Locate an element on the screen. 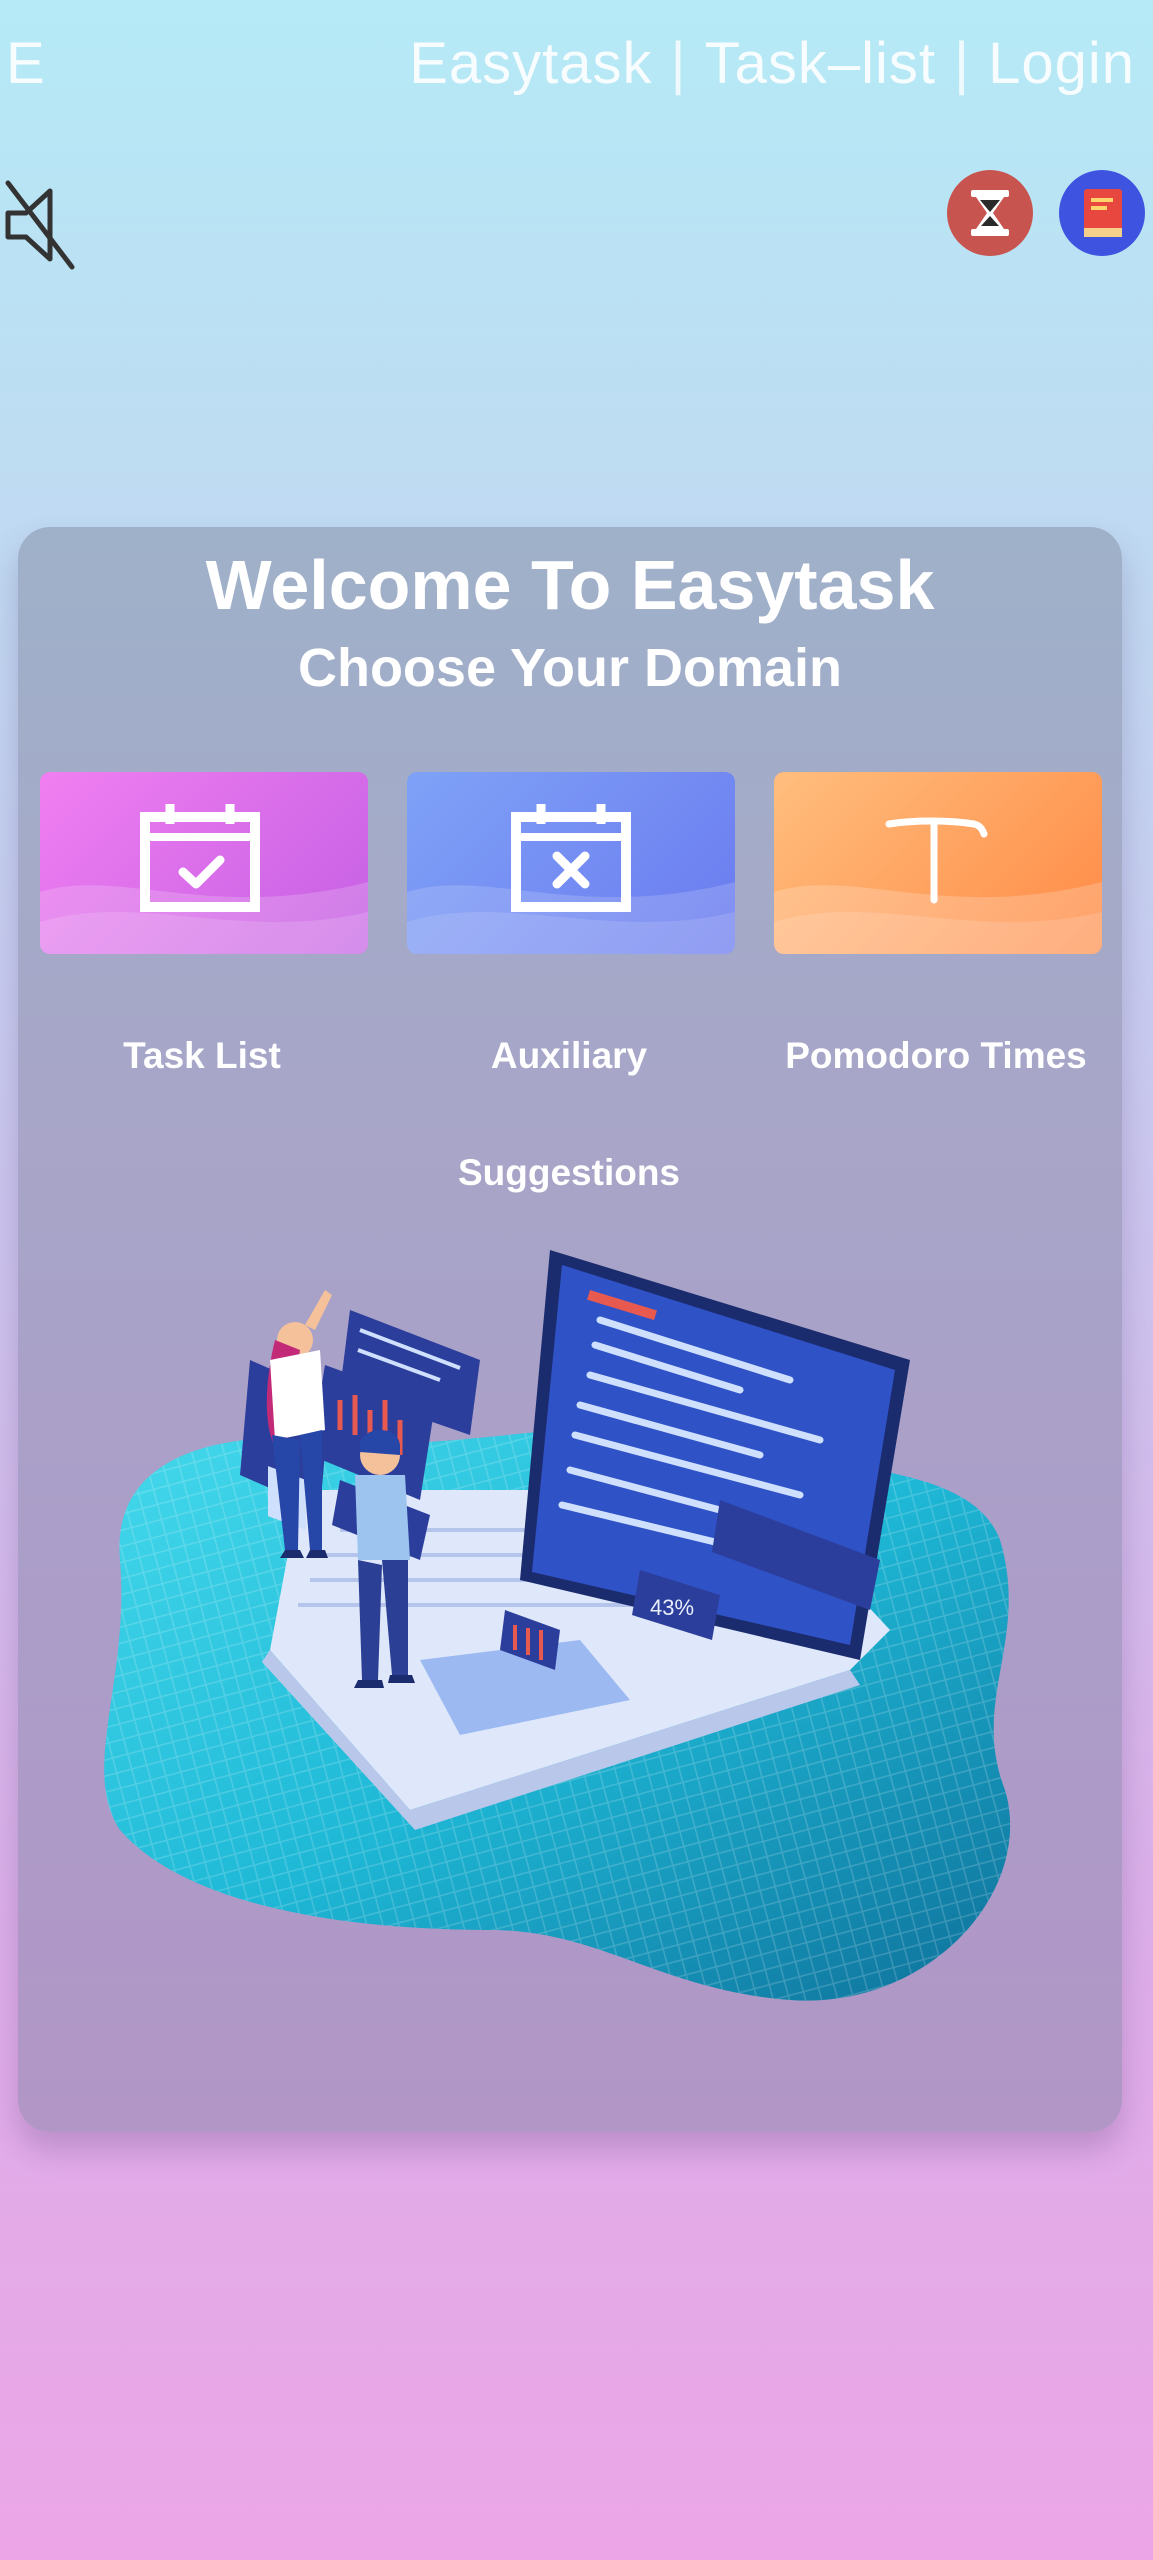  hourglass-icon is located at coordinates (990, 213).